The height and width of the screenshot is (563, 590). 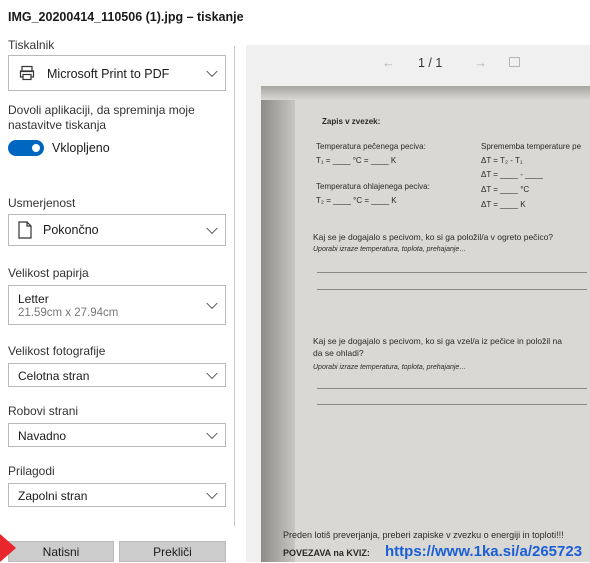 What do you see at coordinates (531, 146) in the screenshot?
I see `doc-change-label: Sprememba temperature pe` at bounding box center [531, 146].